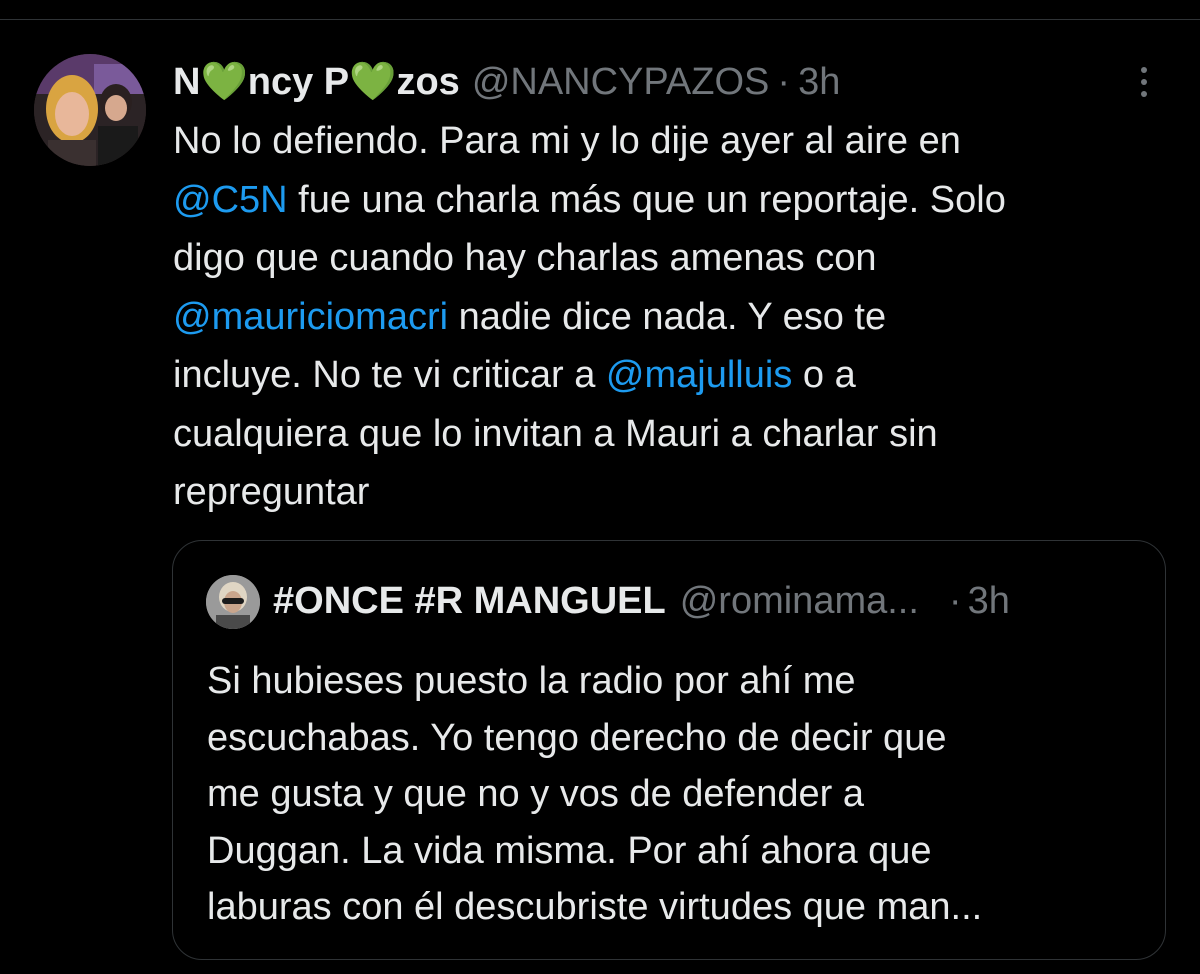 The image size is (1200, 974). I want to click on tweet-text-segment: repreguntar, so click(271, 492).